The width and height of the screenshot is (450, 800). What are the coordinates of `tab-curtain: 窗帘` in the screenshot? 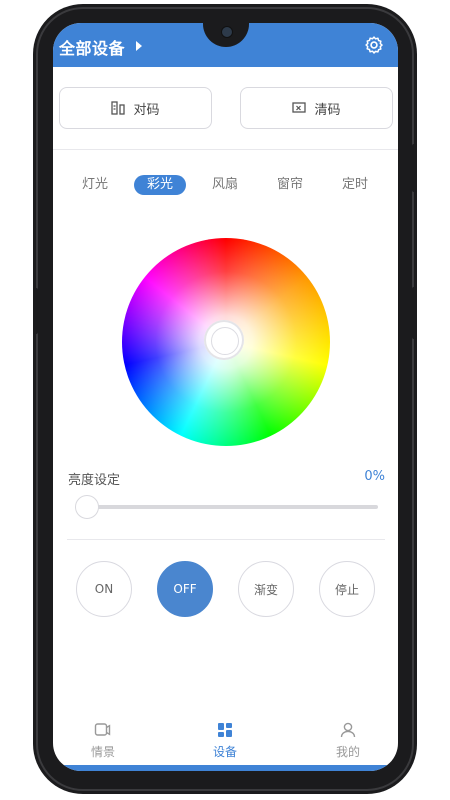 It's located at (290, 185).